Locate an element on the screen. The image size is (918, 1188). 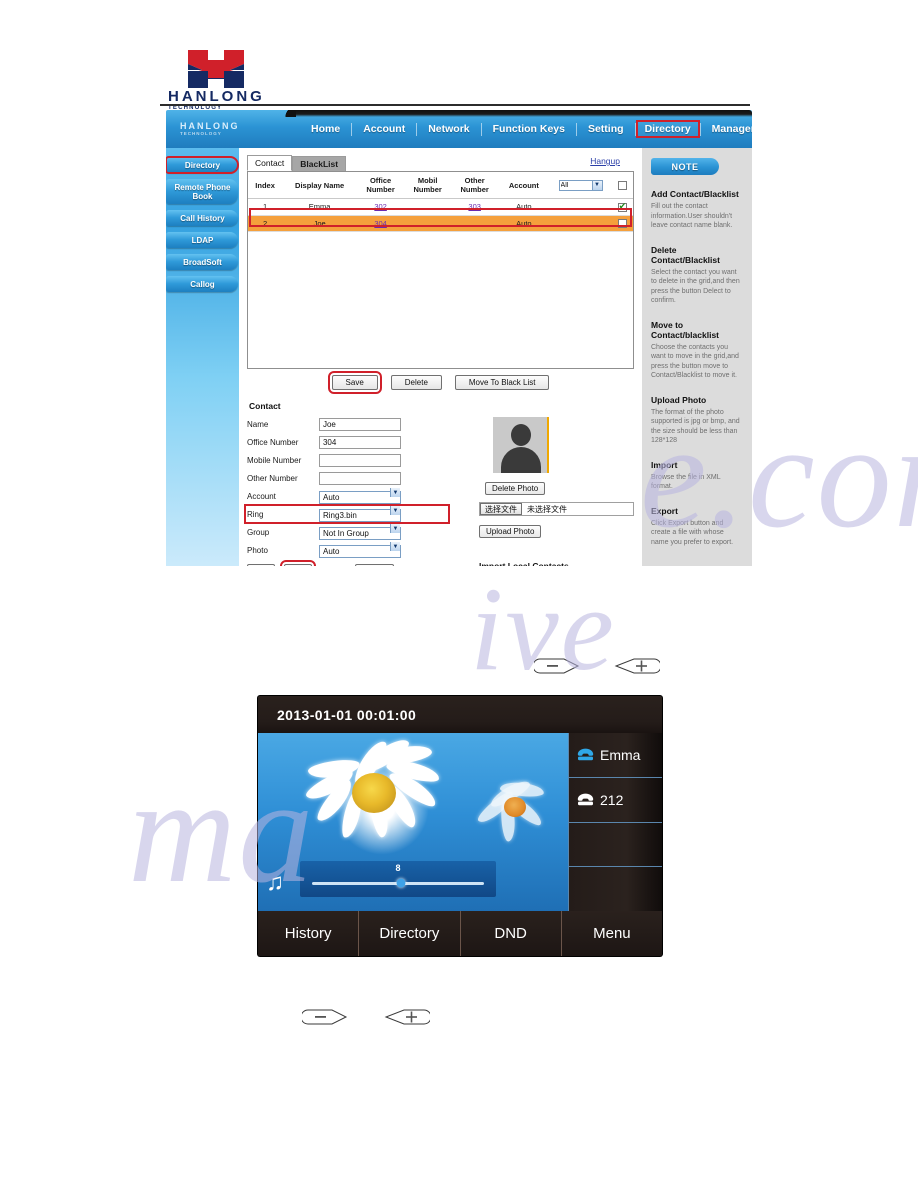
sidebar-item-directory: Directory is located at coordinates (203, 165).